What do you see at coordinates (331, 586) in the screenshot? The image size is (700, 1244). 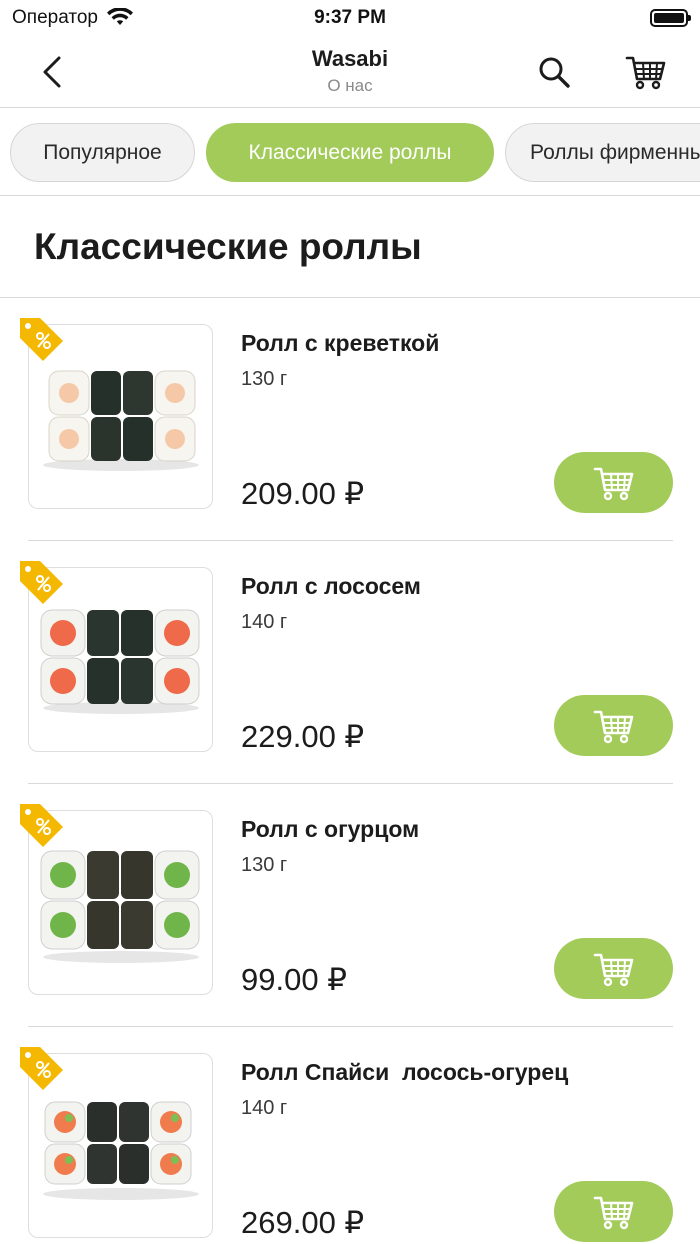 I see `product-name: Ролл с лососем` at bounding box center [331, 586].